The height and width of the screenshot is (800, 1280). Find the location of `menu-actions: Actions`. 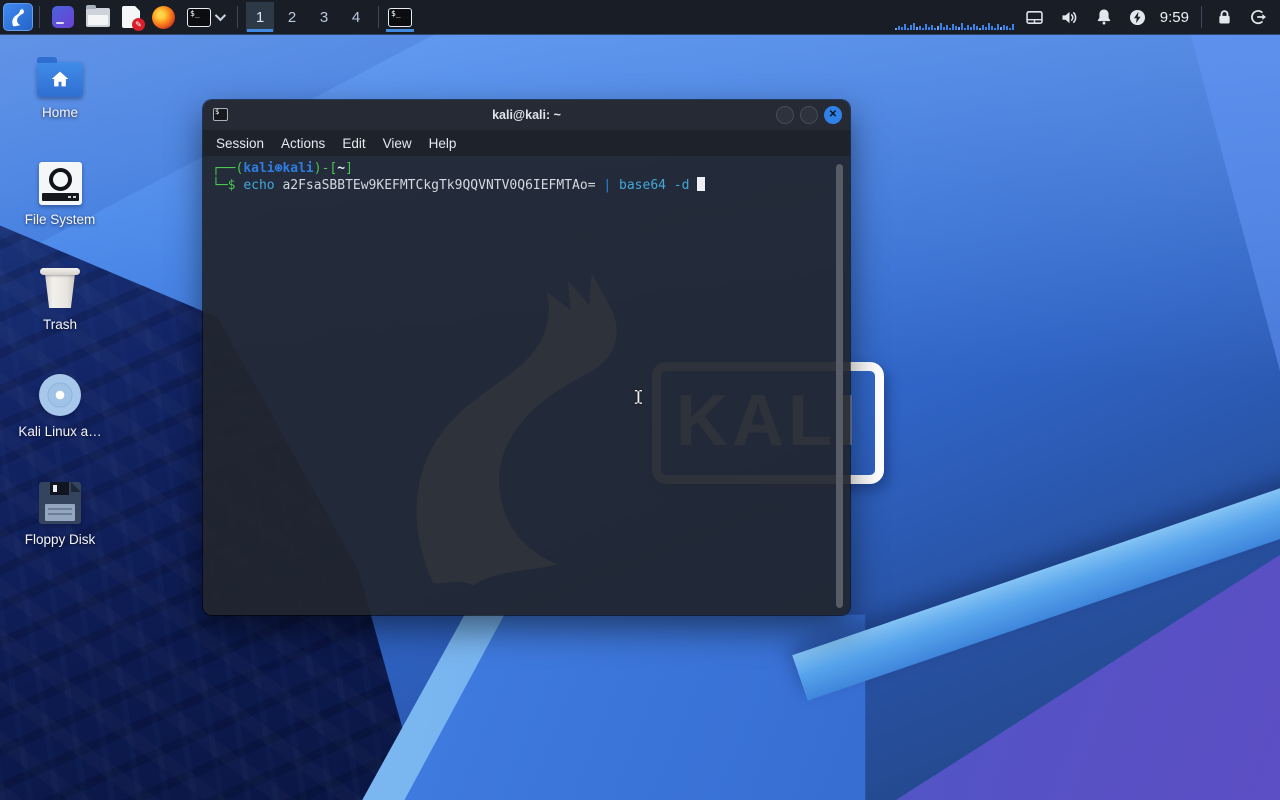

menu-actions: Actions is located at coordinates (303, 143).